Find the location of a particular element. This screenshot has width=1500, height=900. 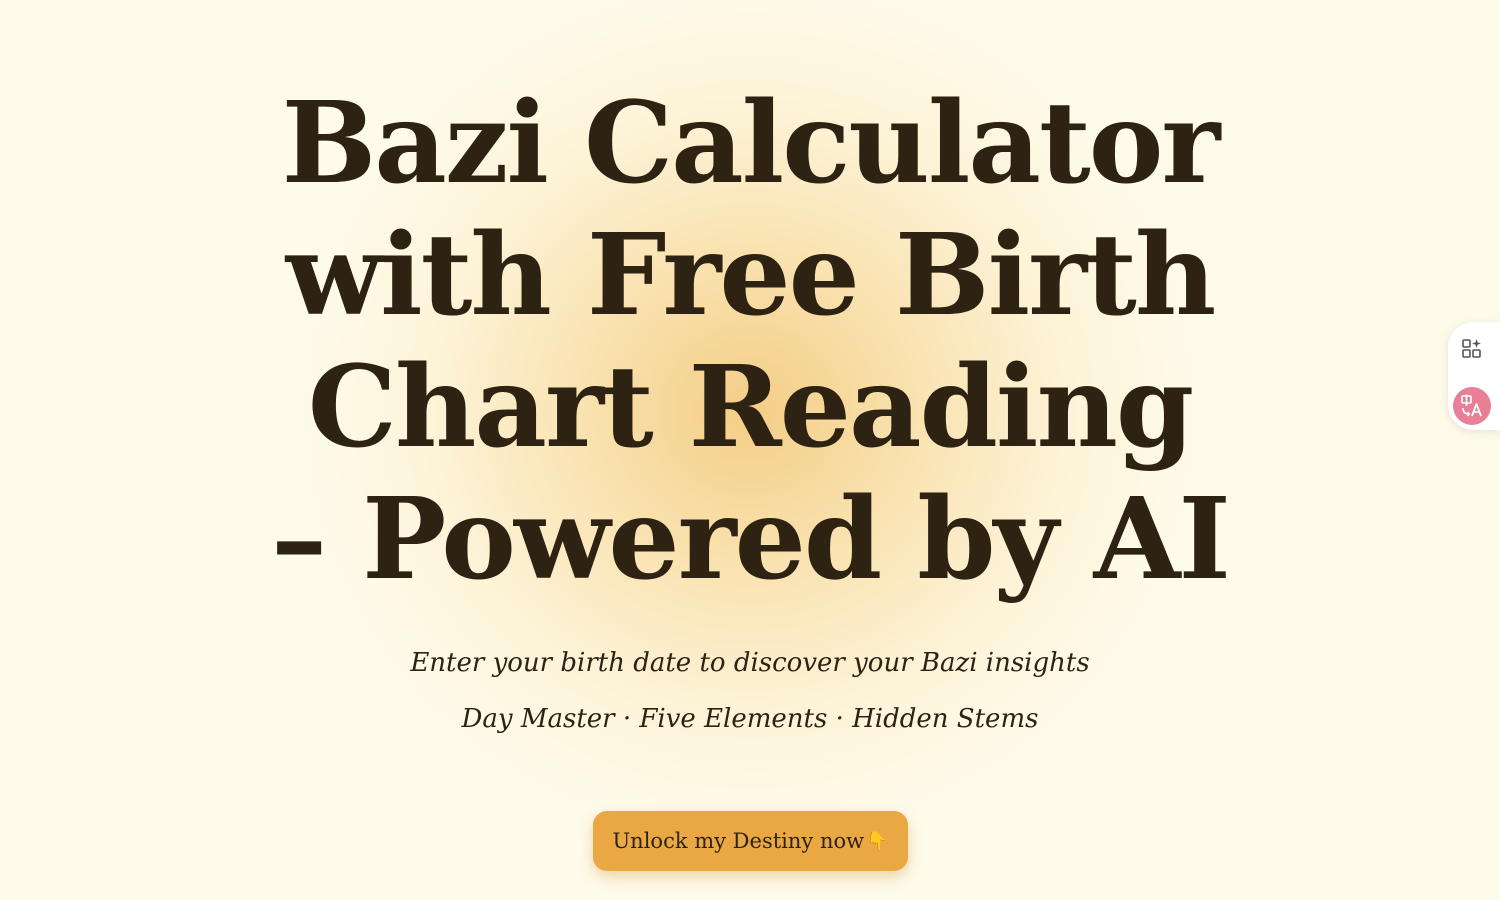

unlock-destiny-button: Unlock my Destiny now 👇 is located at coordinates (750, 841).